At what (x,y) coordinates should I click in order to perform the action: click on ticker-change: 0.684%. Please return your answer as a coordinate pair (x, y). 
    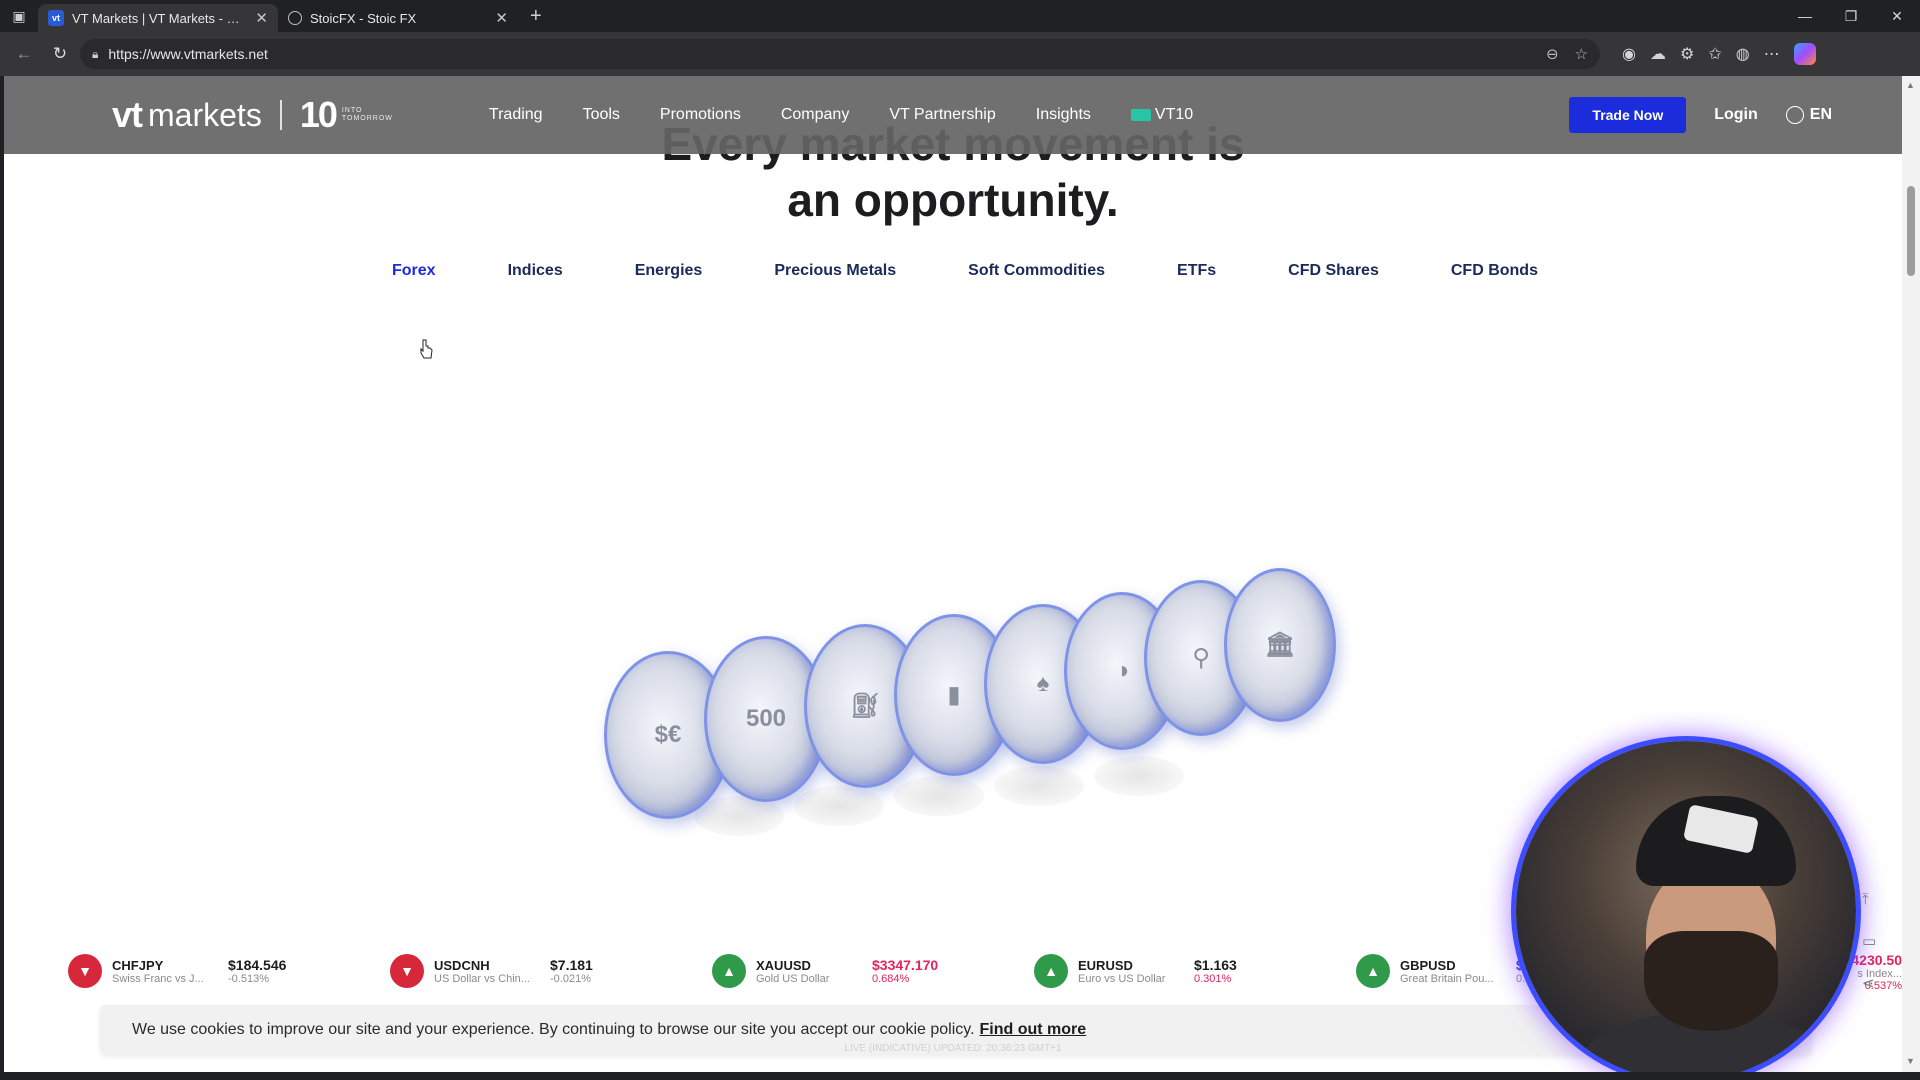
    Looking at the image, I should click on (891, 979).